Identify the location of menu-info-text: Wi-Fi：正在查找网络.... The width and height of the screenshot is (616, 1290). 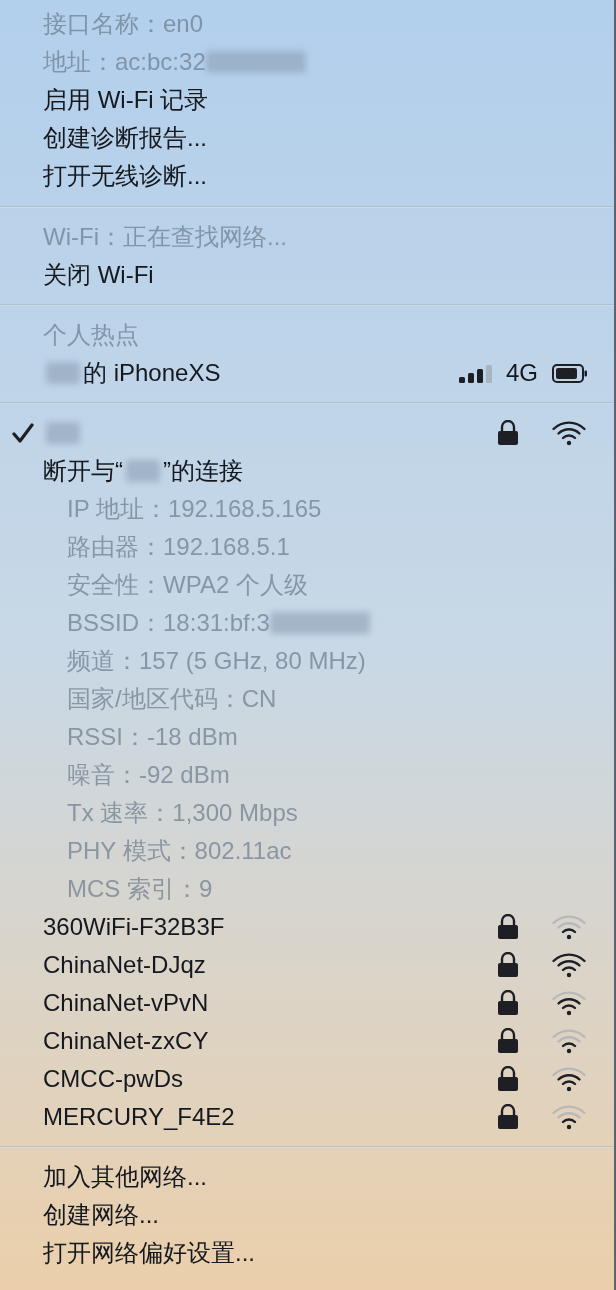
(165, 237).